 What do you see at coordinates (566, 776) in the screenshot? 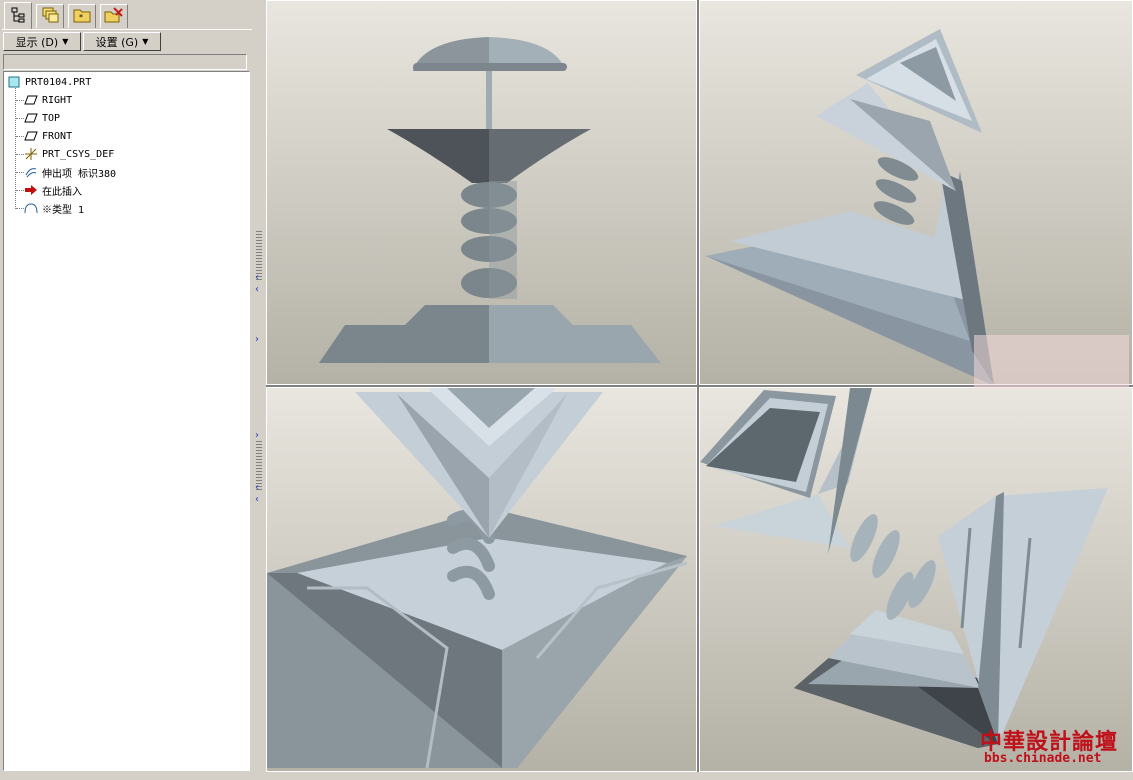
I see `status-bar` at bounding box center [566, 776].